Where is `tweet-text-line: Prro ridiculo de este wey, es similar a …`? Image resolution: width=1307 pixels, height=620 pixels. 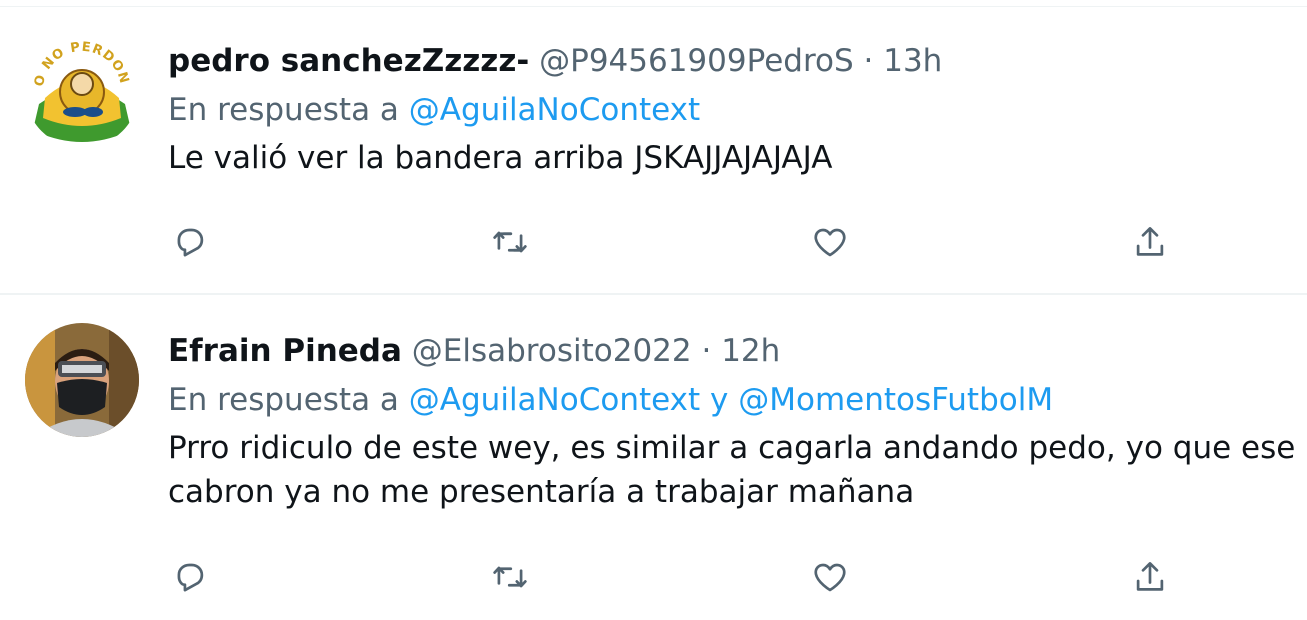
tweet-text-line: Prro ridiculo de este wey, es similar a … is located at coordinates (732, 448).